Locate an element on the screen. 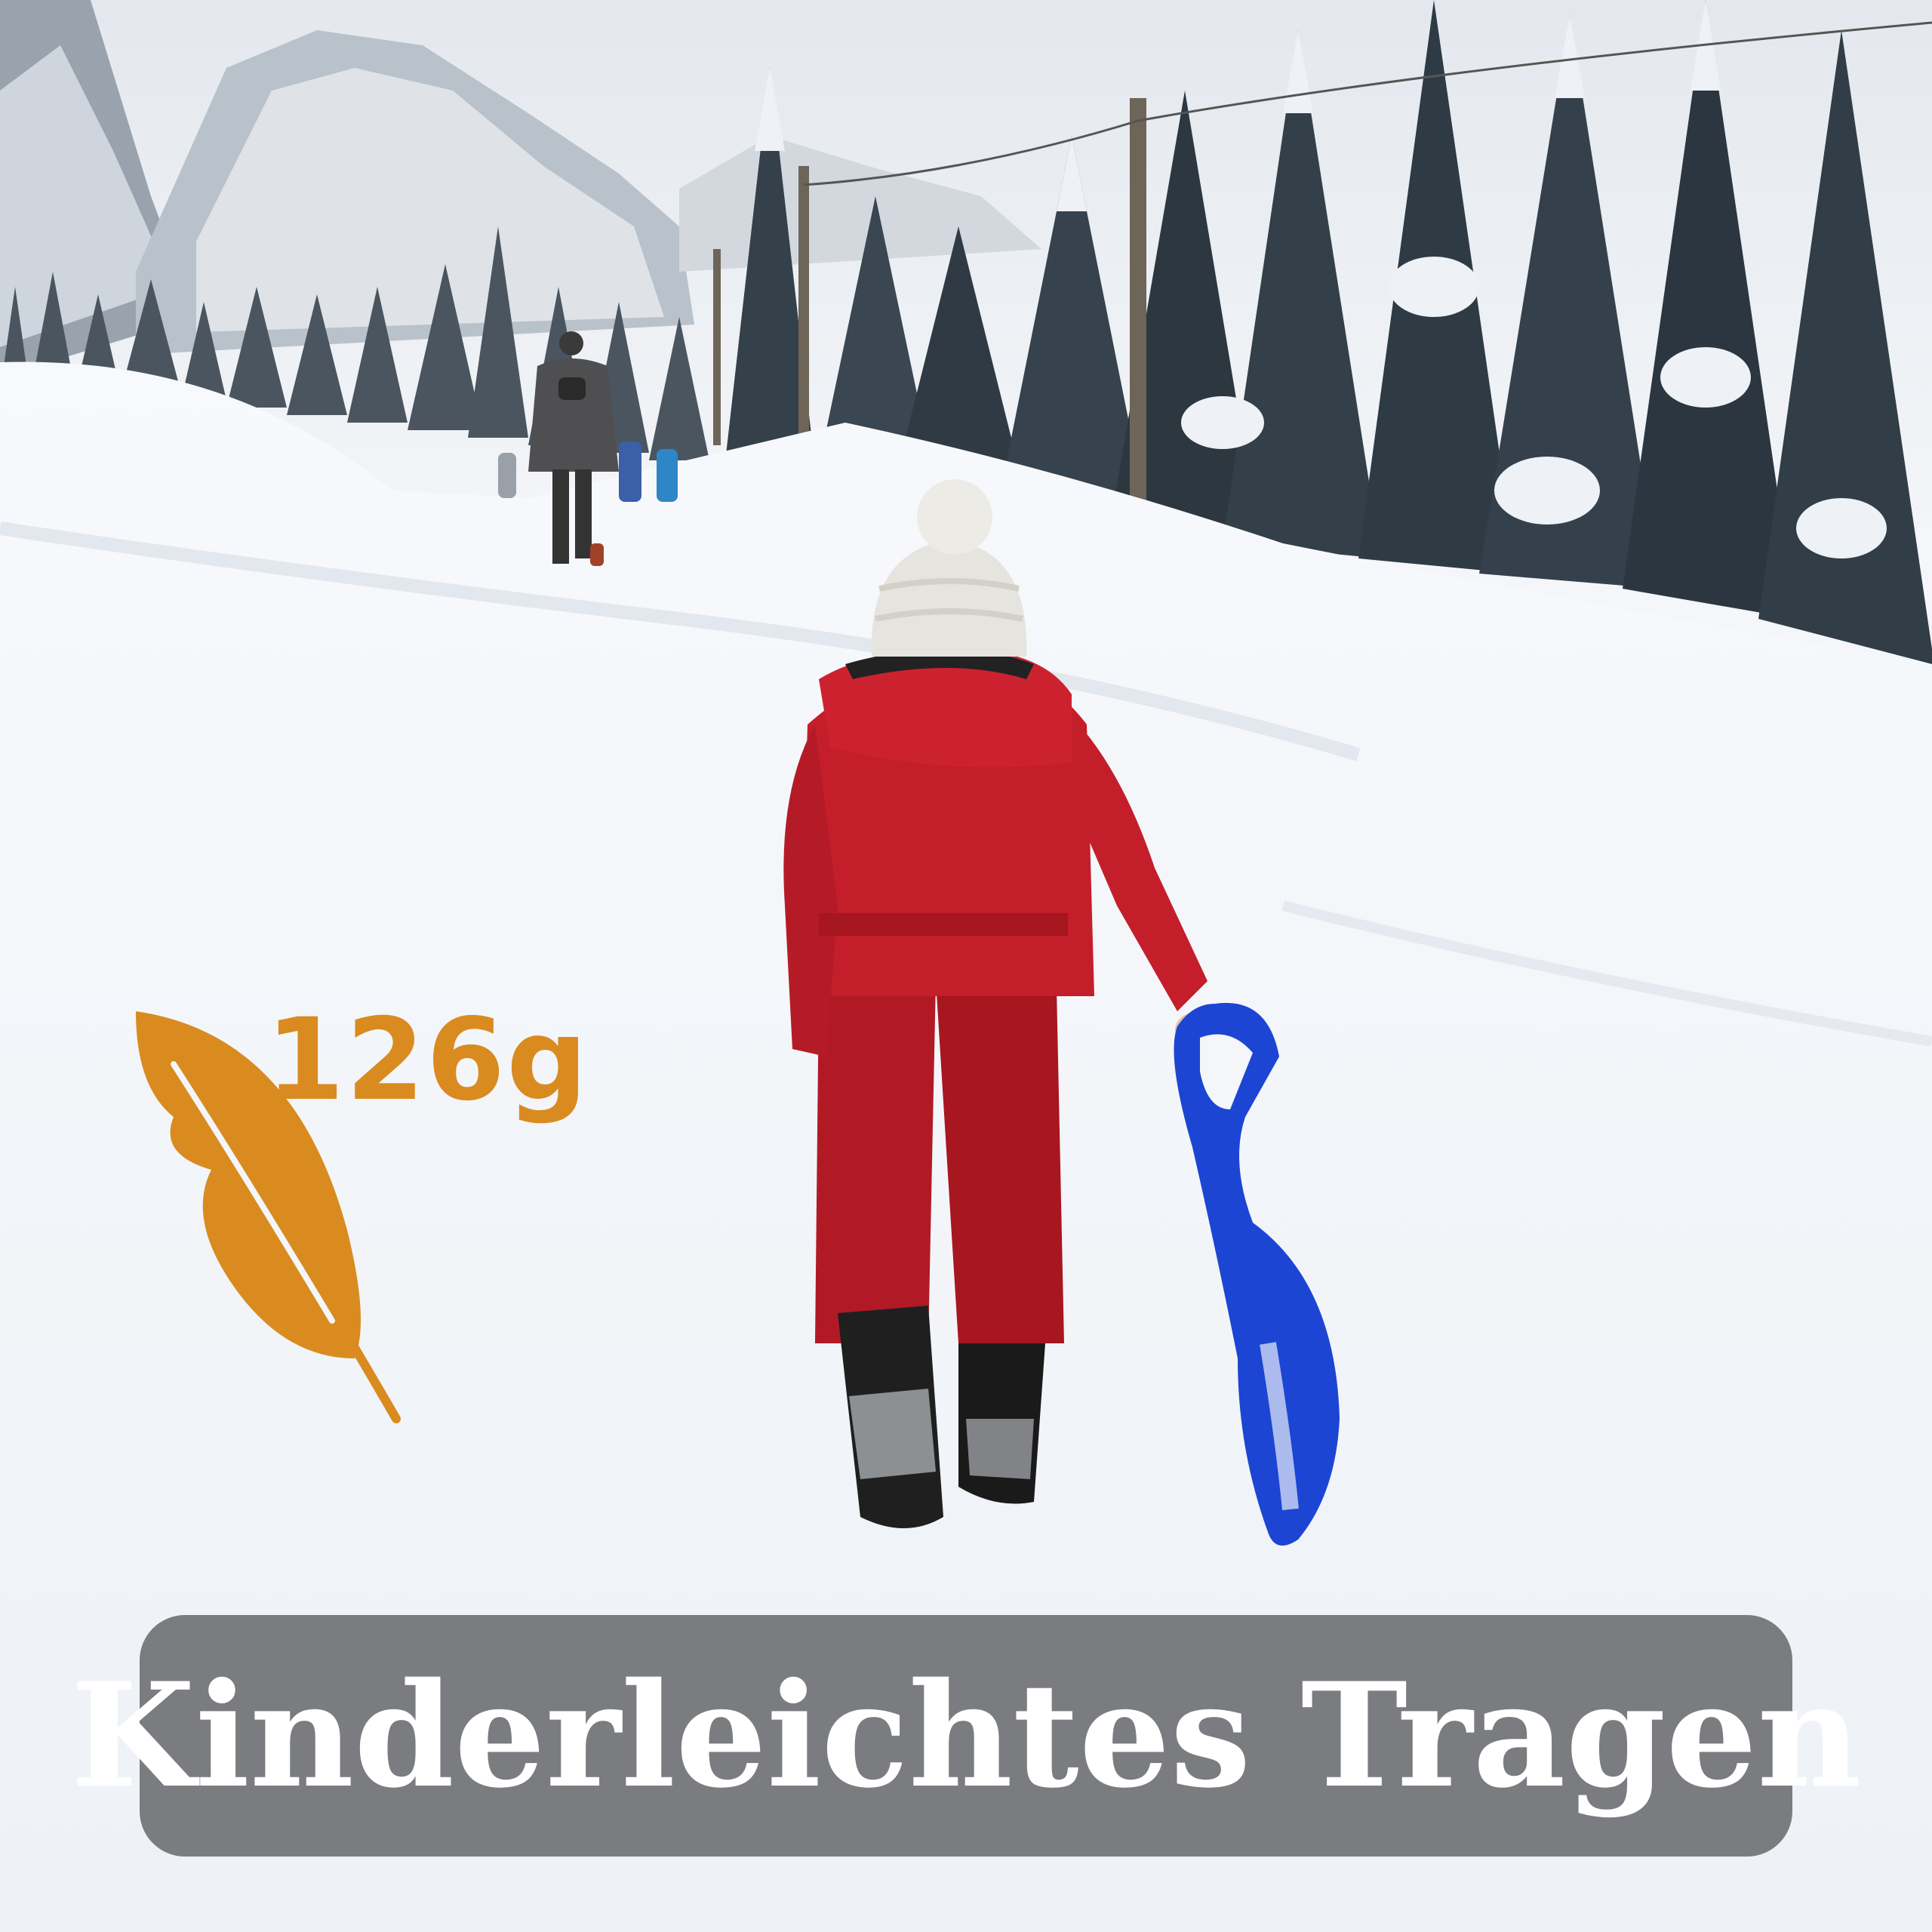 The height and width of the screenshot is (1932, 1932). weight-label: 126g is located at coordinates (427, 1060).